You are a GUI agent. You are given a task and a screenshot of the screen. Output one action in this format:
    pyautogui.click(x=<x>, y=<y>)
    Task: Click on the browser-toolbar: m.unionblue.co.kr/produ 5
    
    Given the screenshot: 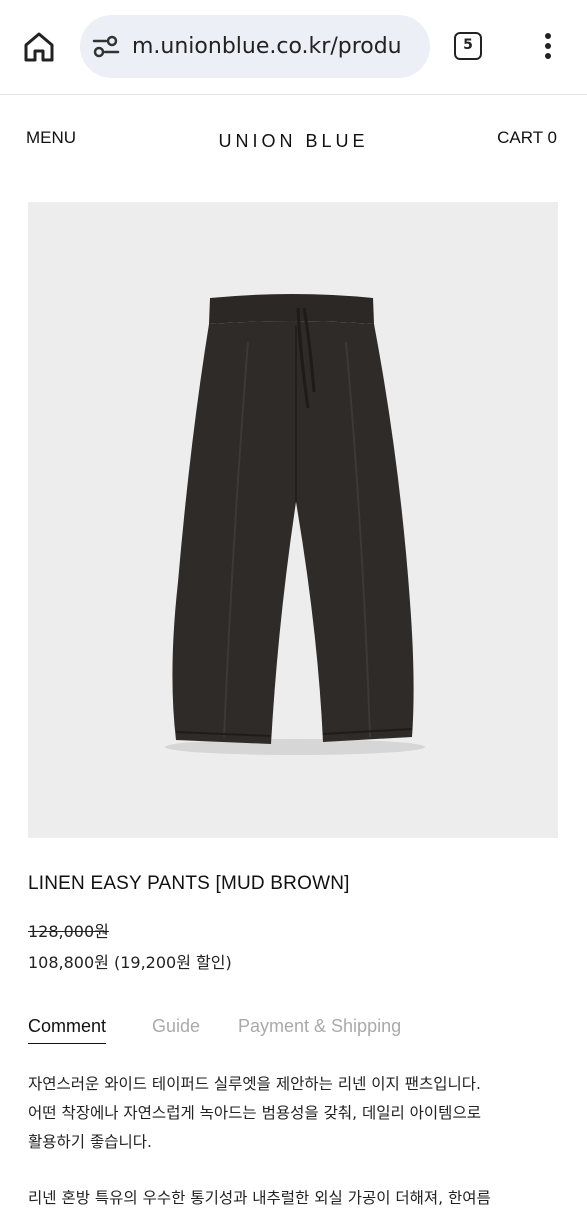 What is the action you would take?
    pyautogui.click(x=293, y=47)
    